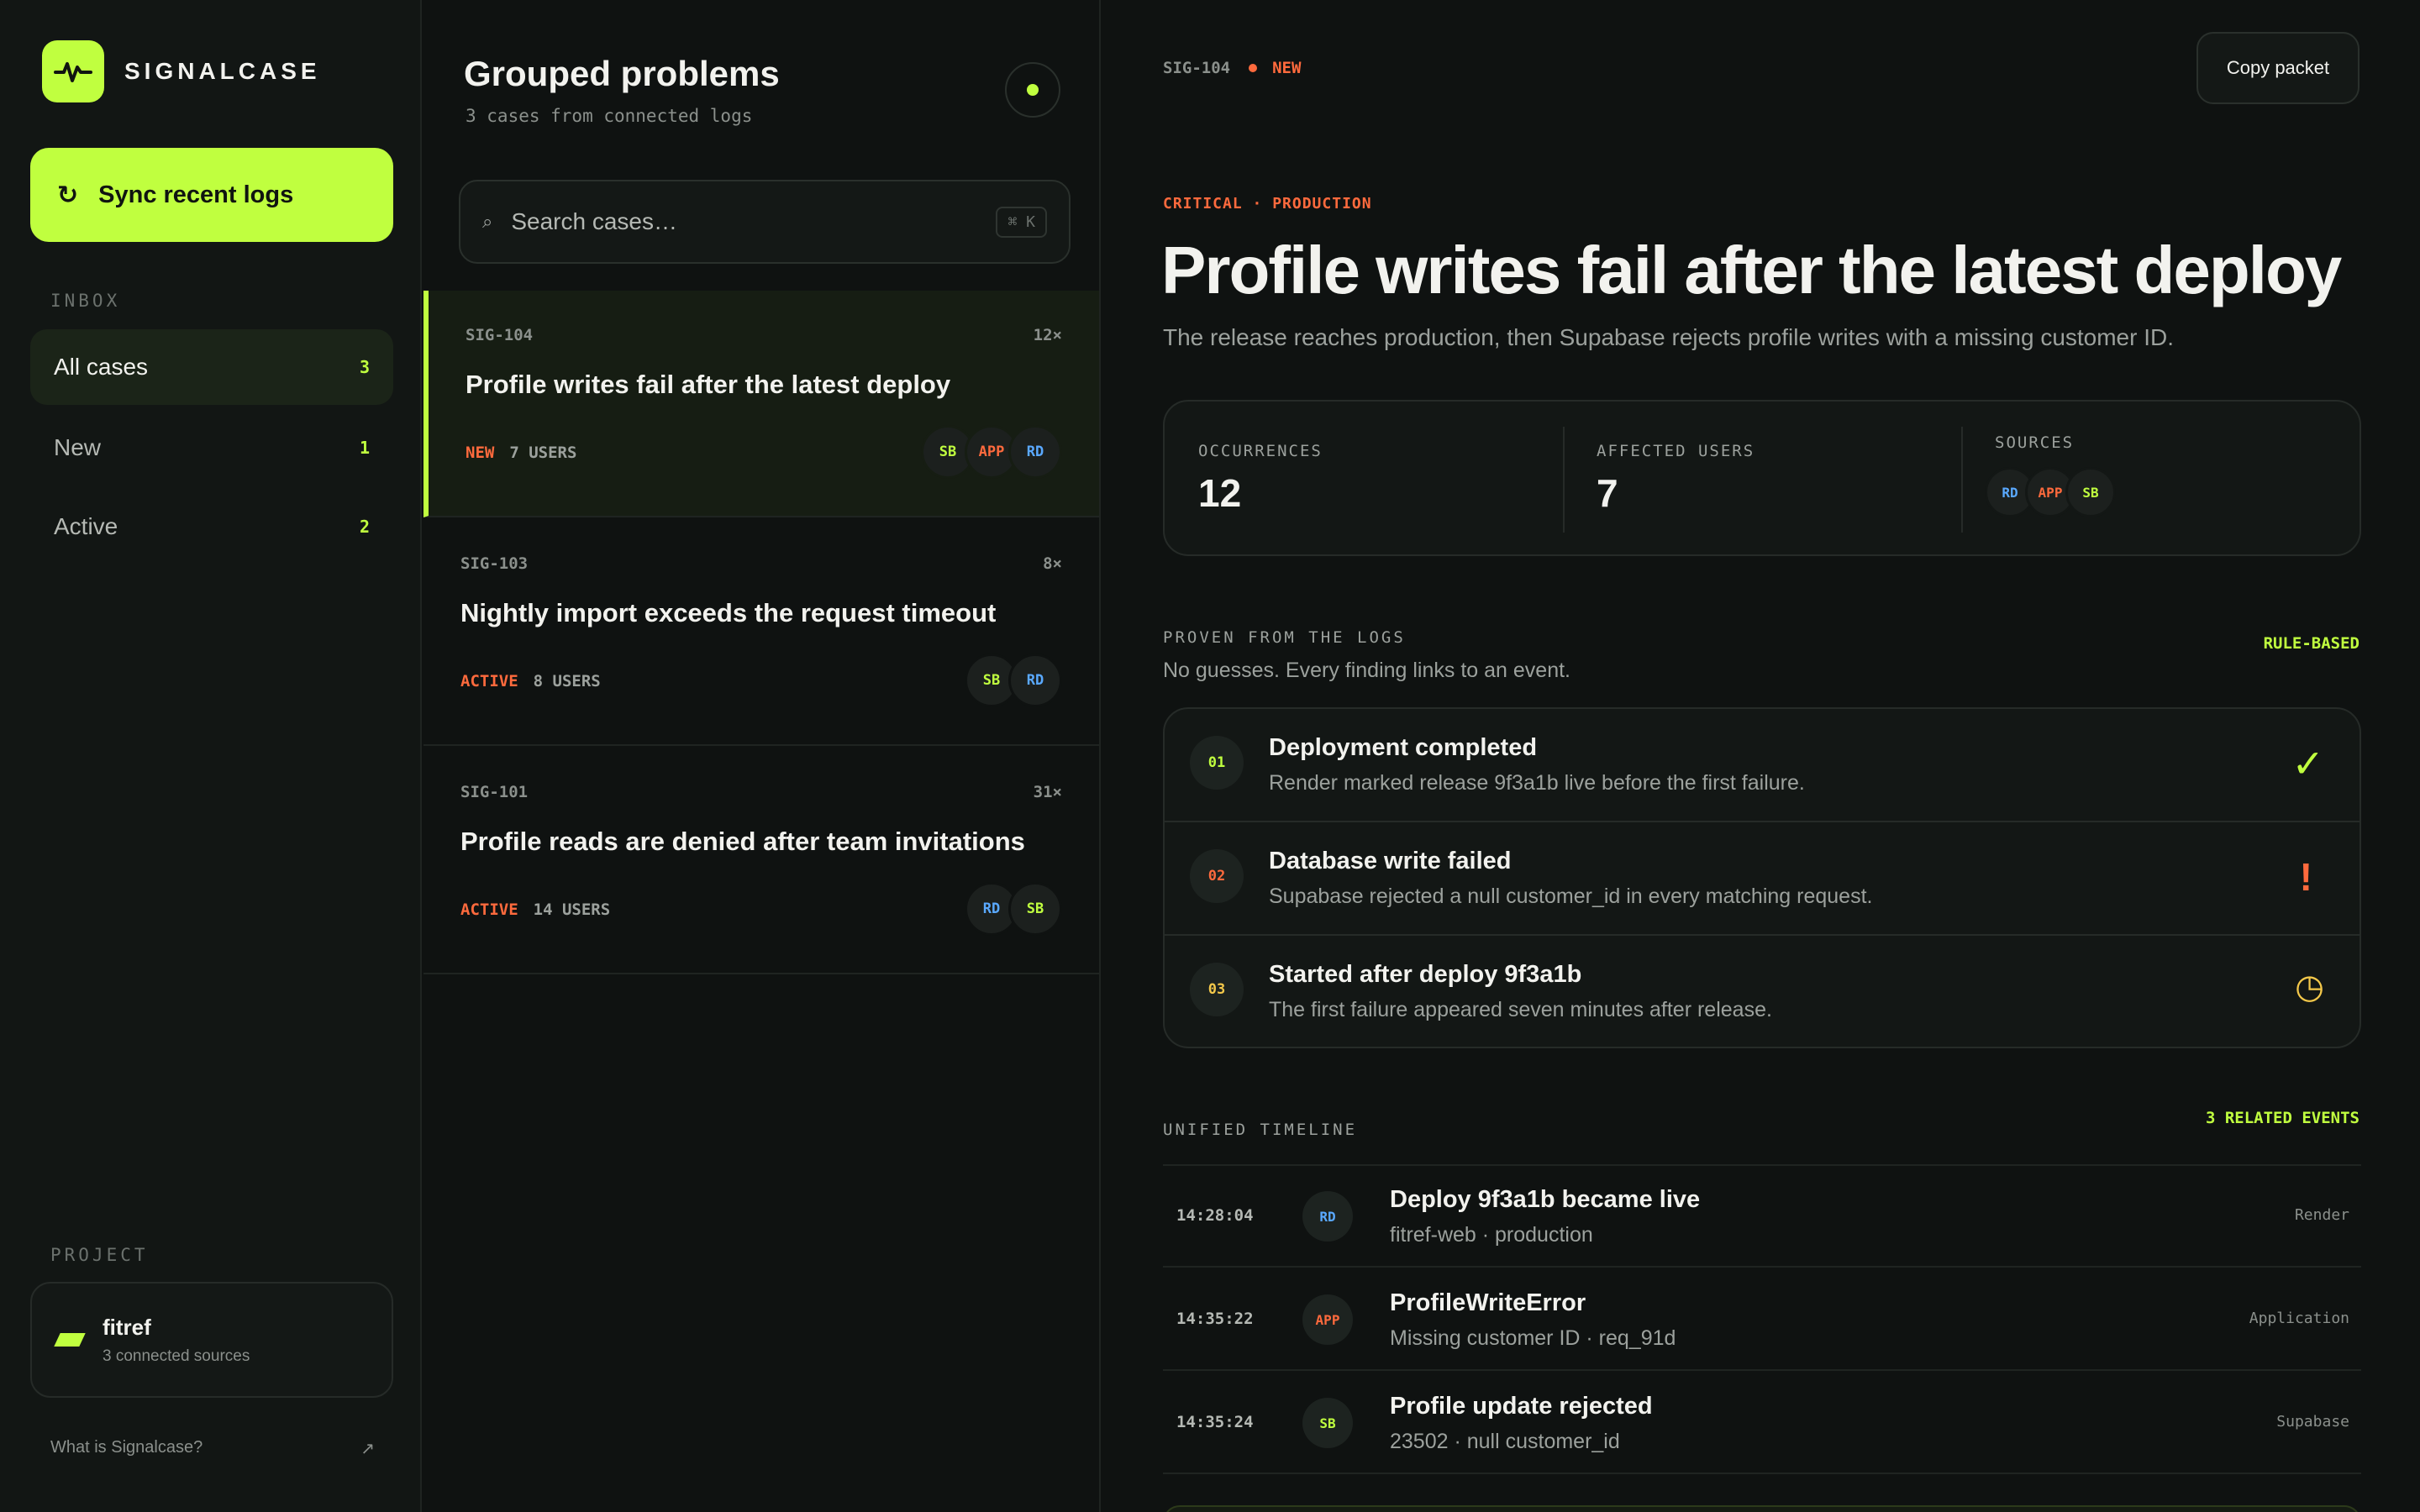  Describe the element at coordinates (1285, 637) in the screenshot. I see `proven-heading: PROVEN FROM THE LOGS` at that location.